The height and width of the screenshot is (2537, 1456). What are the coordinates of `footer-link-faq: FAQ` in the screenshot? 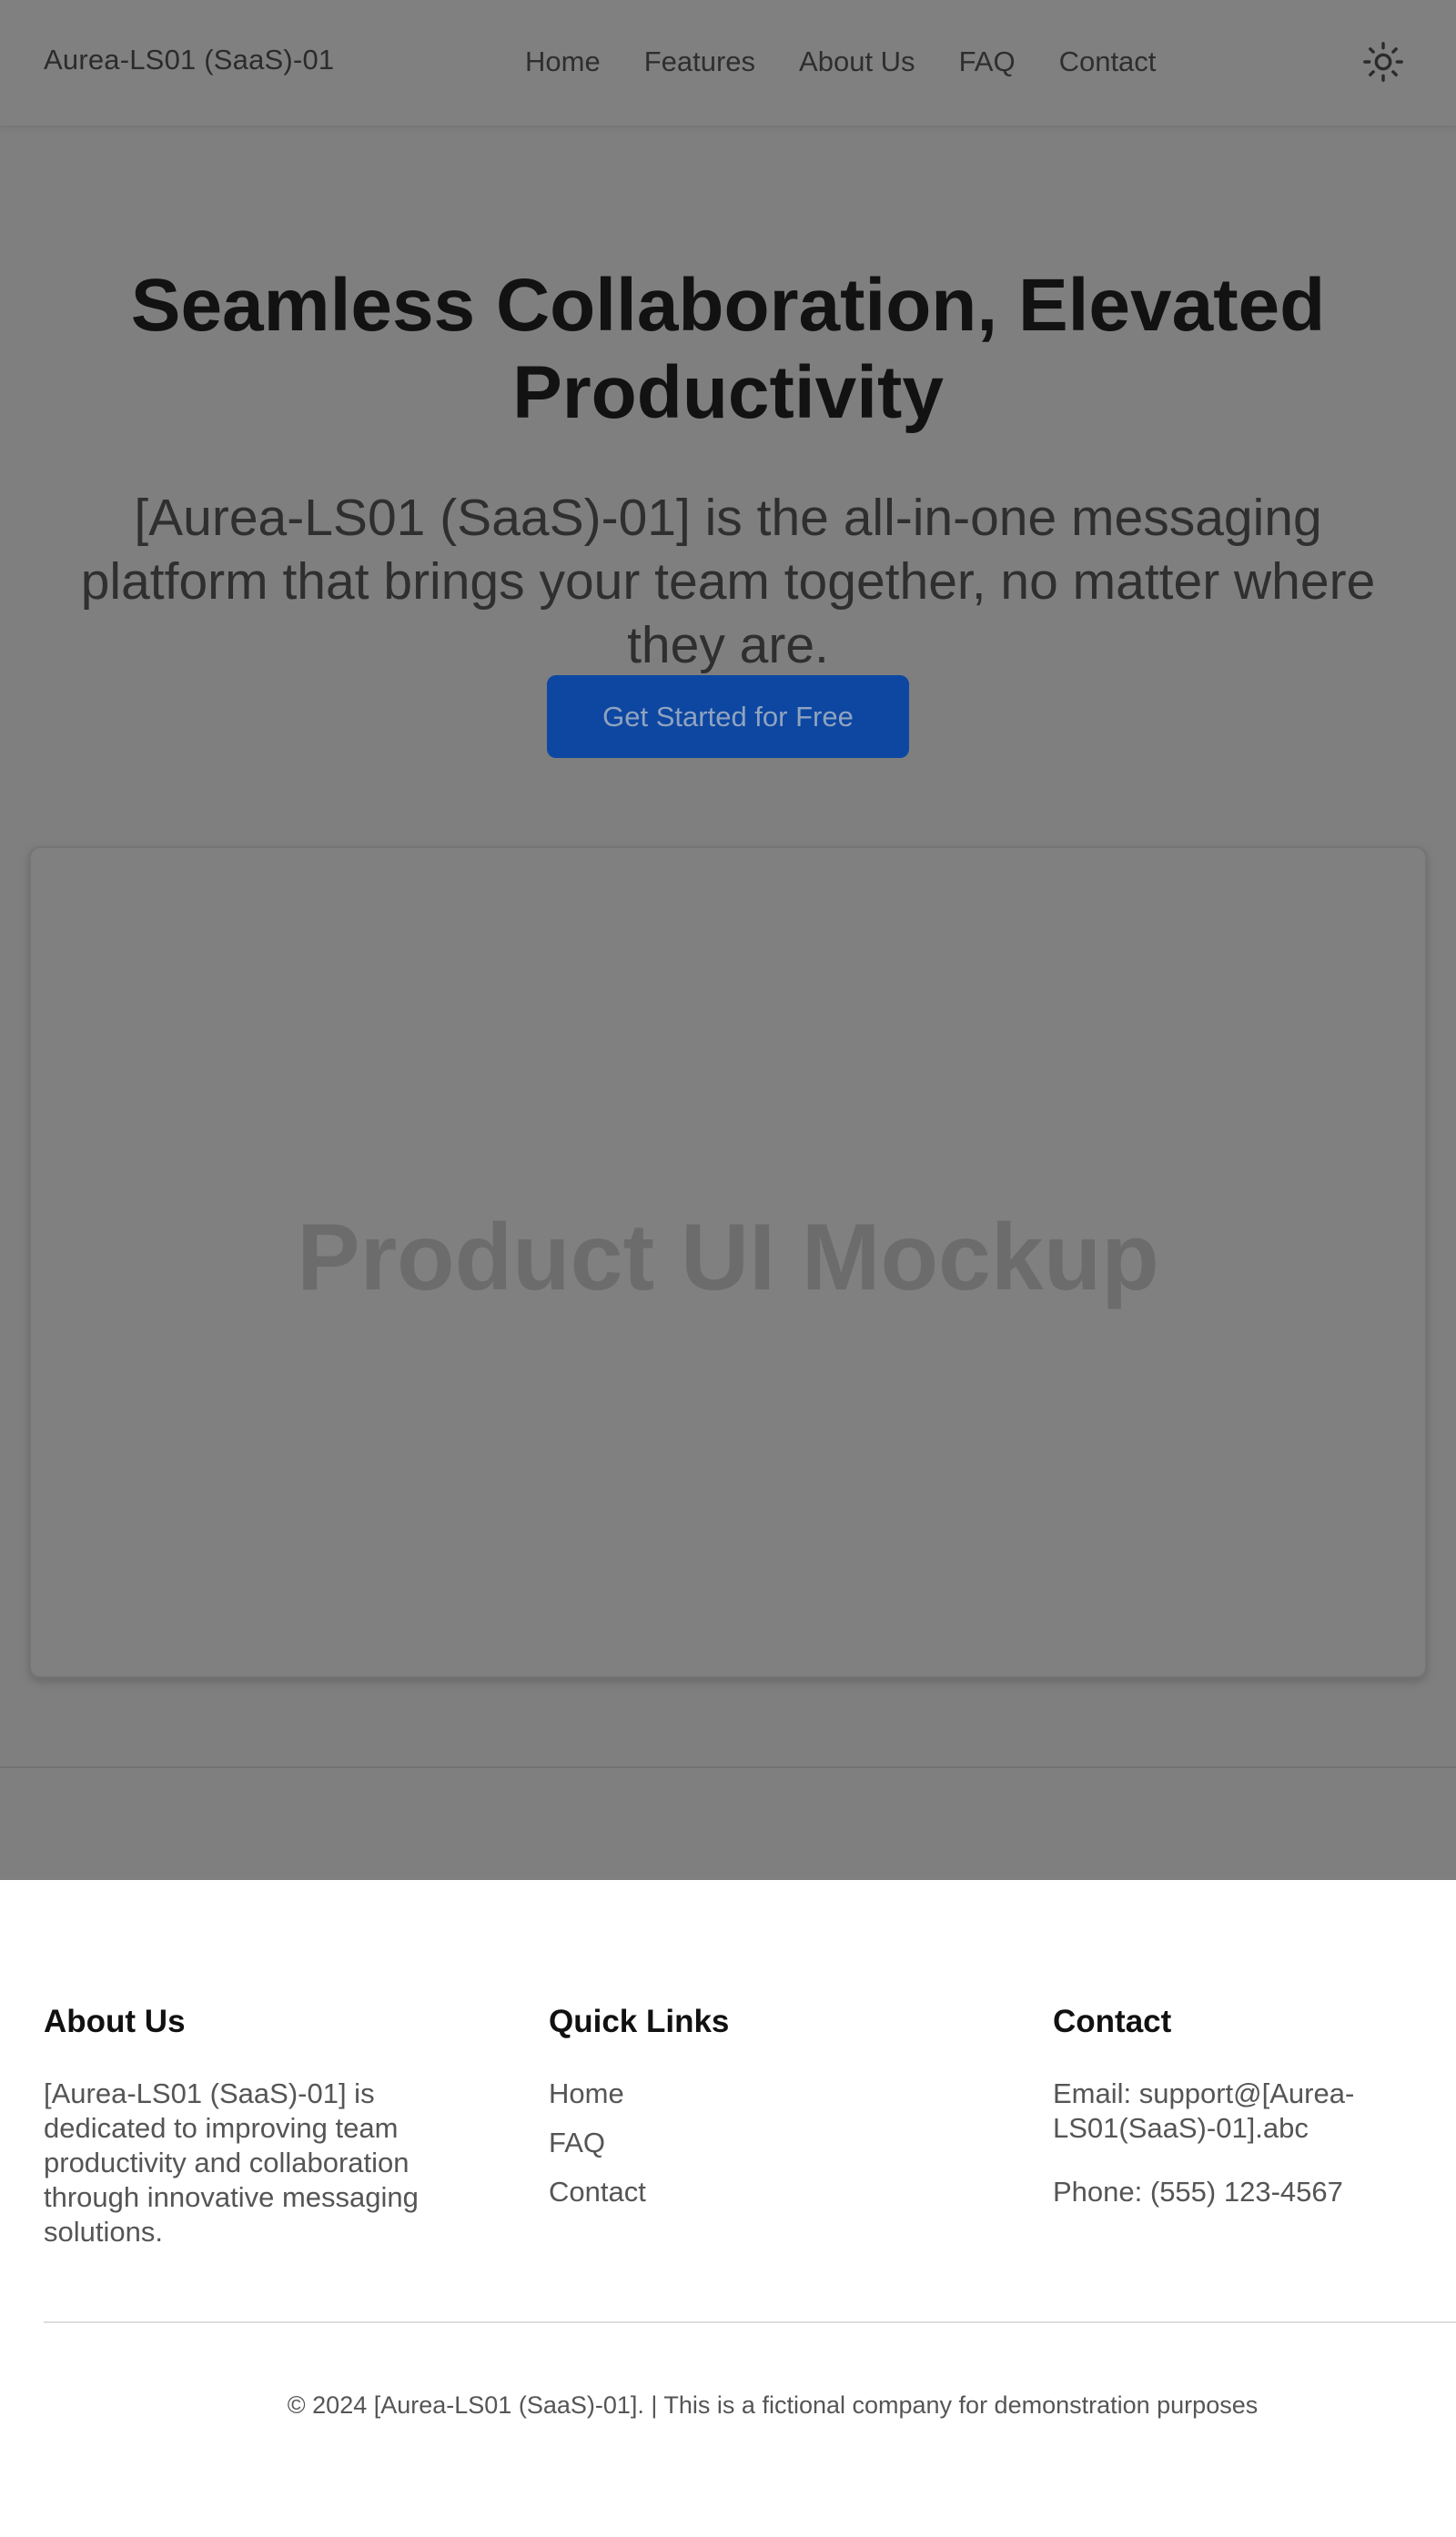 It's located at (758, 2143).